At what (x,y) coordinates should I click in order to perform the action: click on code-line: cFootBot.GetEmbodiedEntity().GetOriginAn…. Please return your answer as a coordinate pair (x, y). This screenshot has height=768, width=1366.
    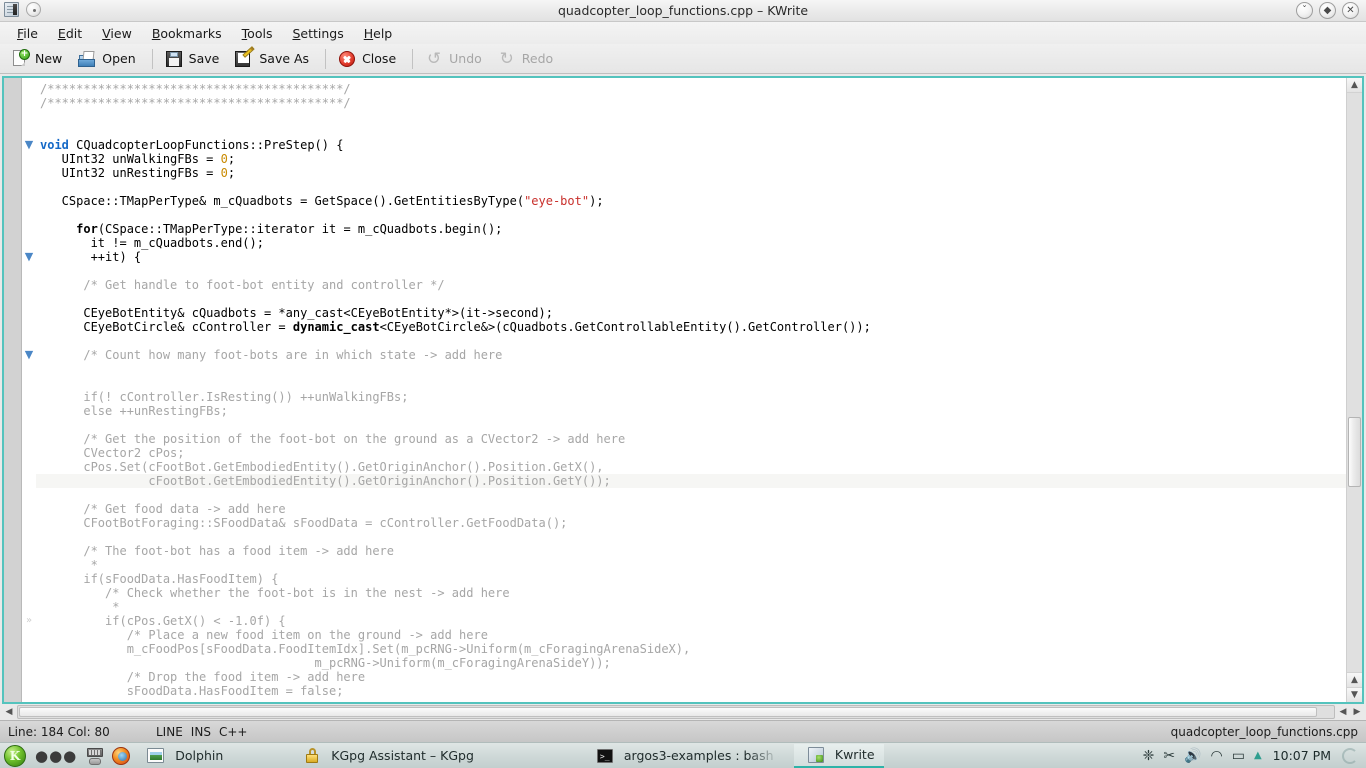
    Looking at the image, I should click on (691, 481).